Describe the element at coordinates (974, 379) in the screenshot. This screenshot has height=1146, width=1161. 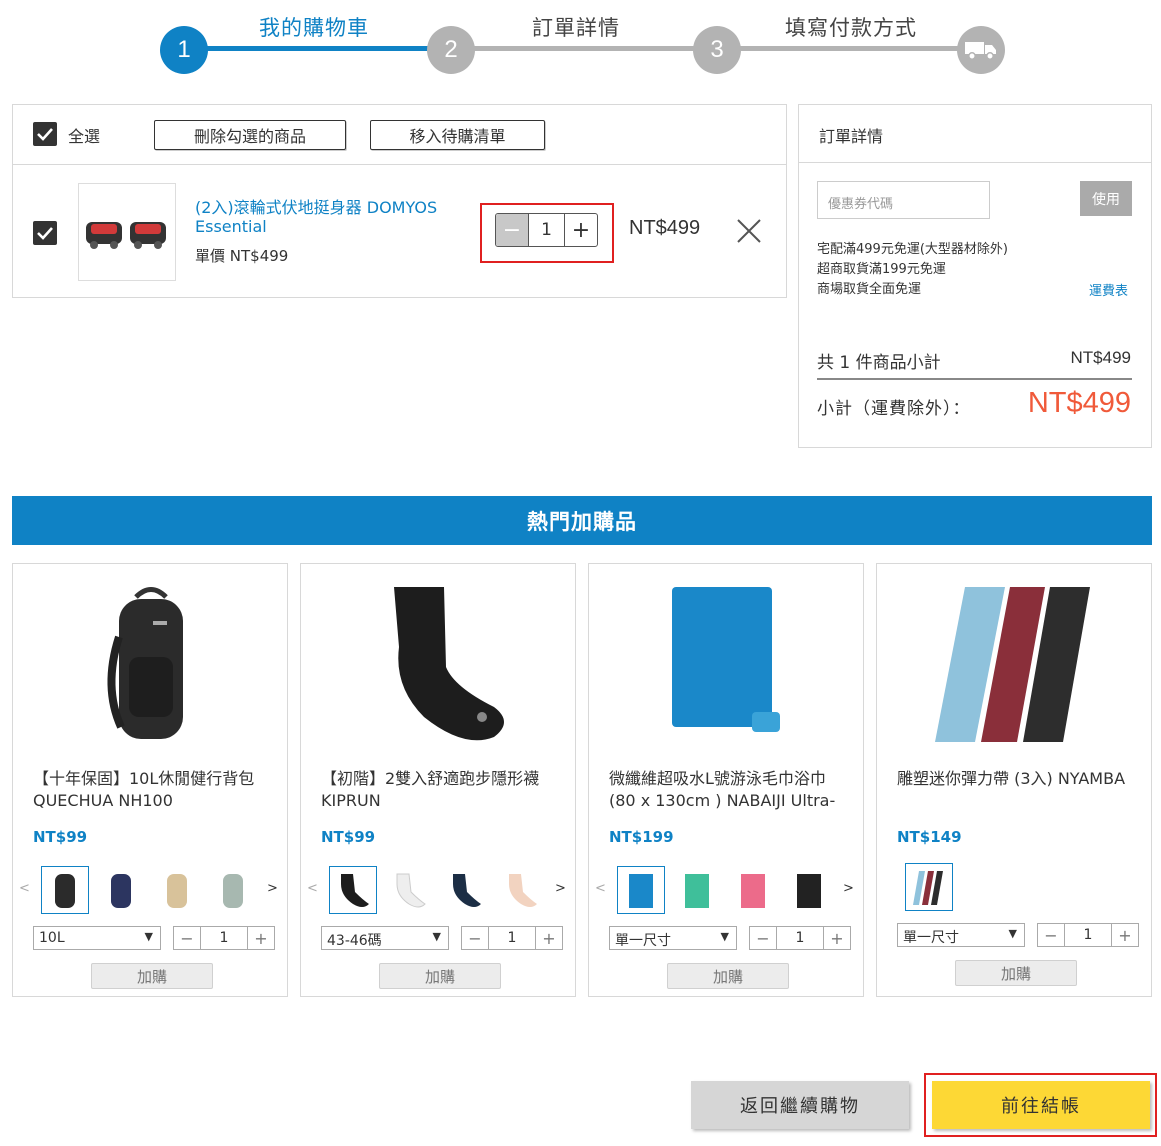
I see `summary-divider` at that location.